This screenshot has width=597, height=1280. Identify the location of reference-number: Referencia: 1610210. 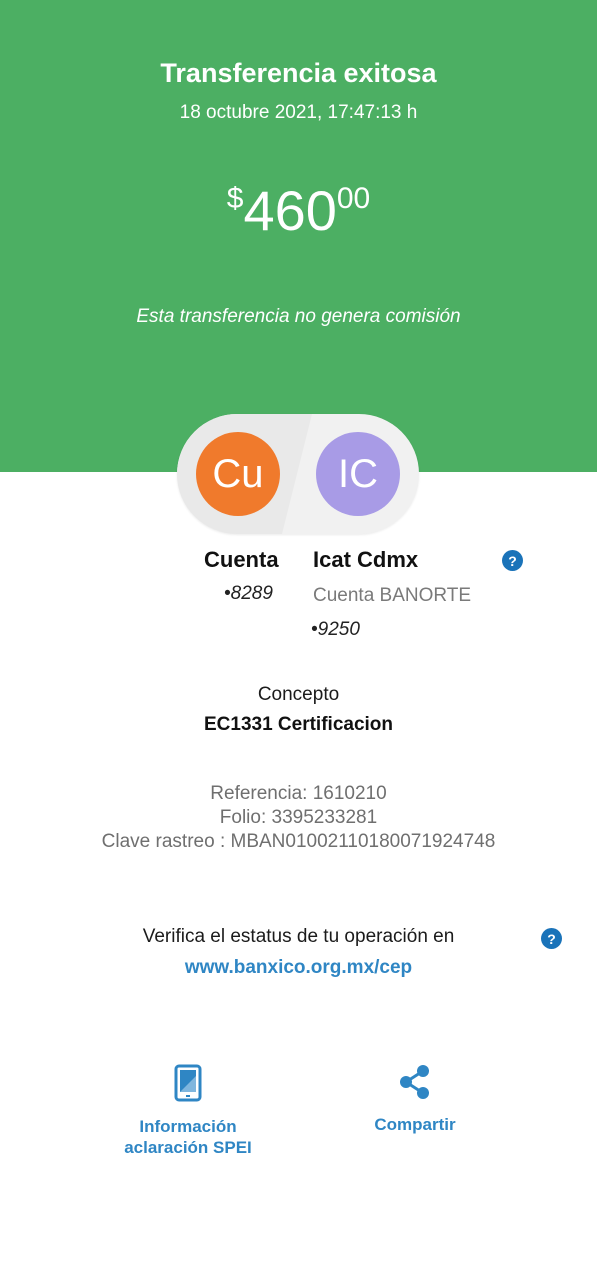
(298, 793).